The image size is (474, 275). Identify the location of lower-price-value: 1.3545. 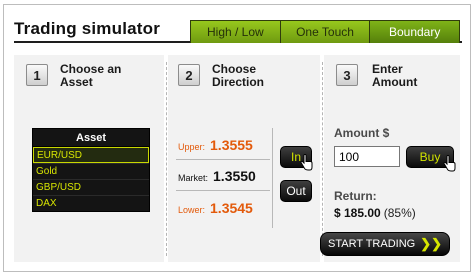
(231, 208).